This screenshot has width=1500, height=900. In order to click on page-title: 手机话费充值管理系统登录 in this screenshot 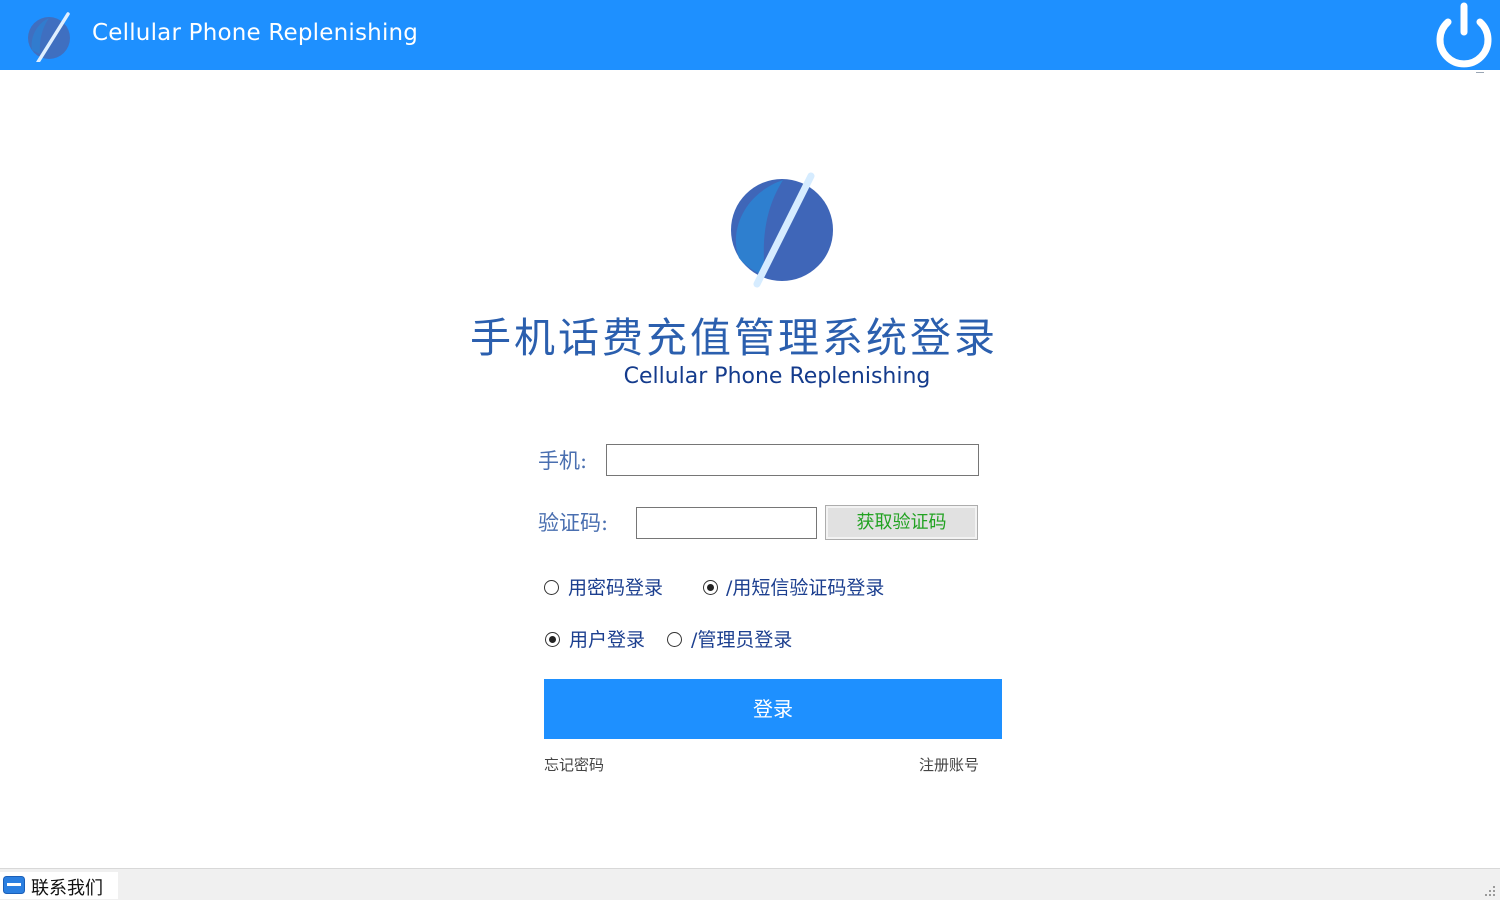, I will do `click(734, 338)`.